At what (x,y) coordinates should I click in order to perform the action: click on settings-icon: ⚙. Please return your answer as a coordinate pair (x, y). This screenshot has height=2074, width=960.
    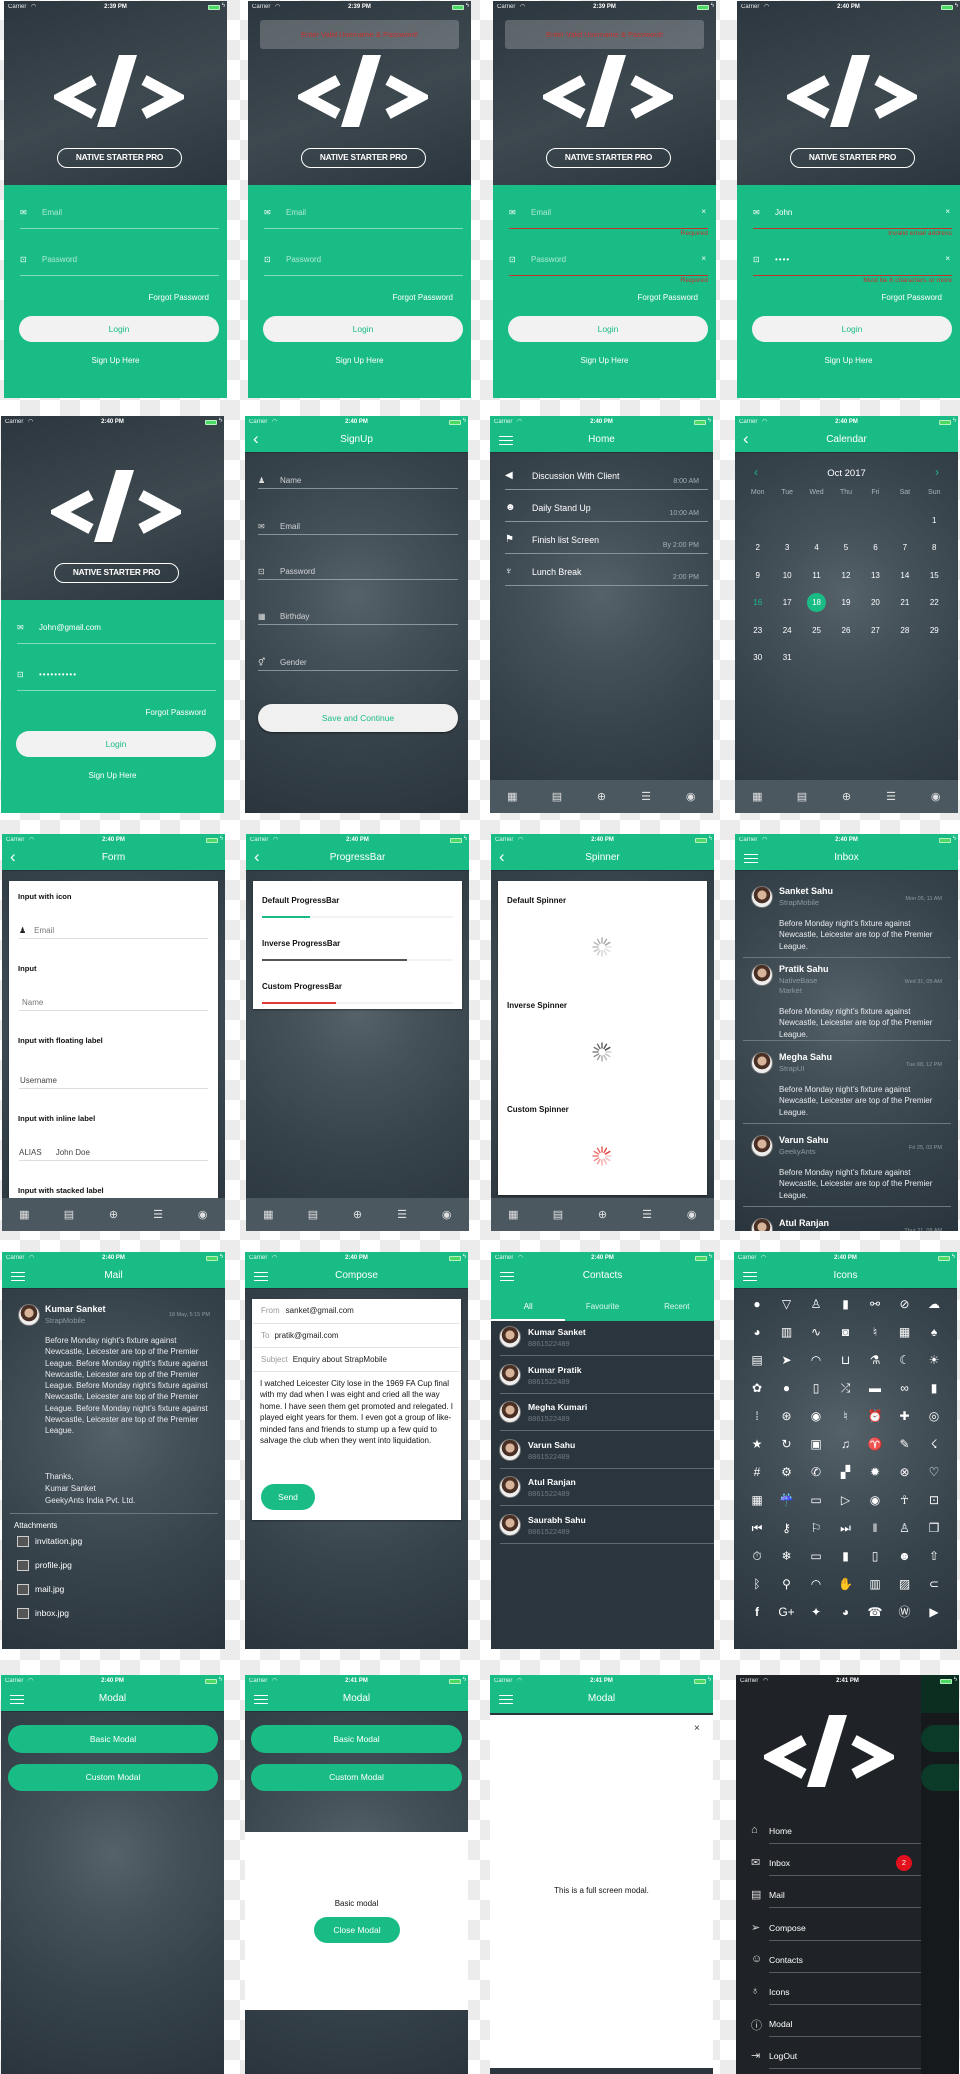
    Looking at the image, I should click on (787, 1472).